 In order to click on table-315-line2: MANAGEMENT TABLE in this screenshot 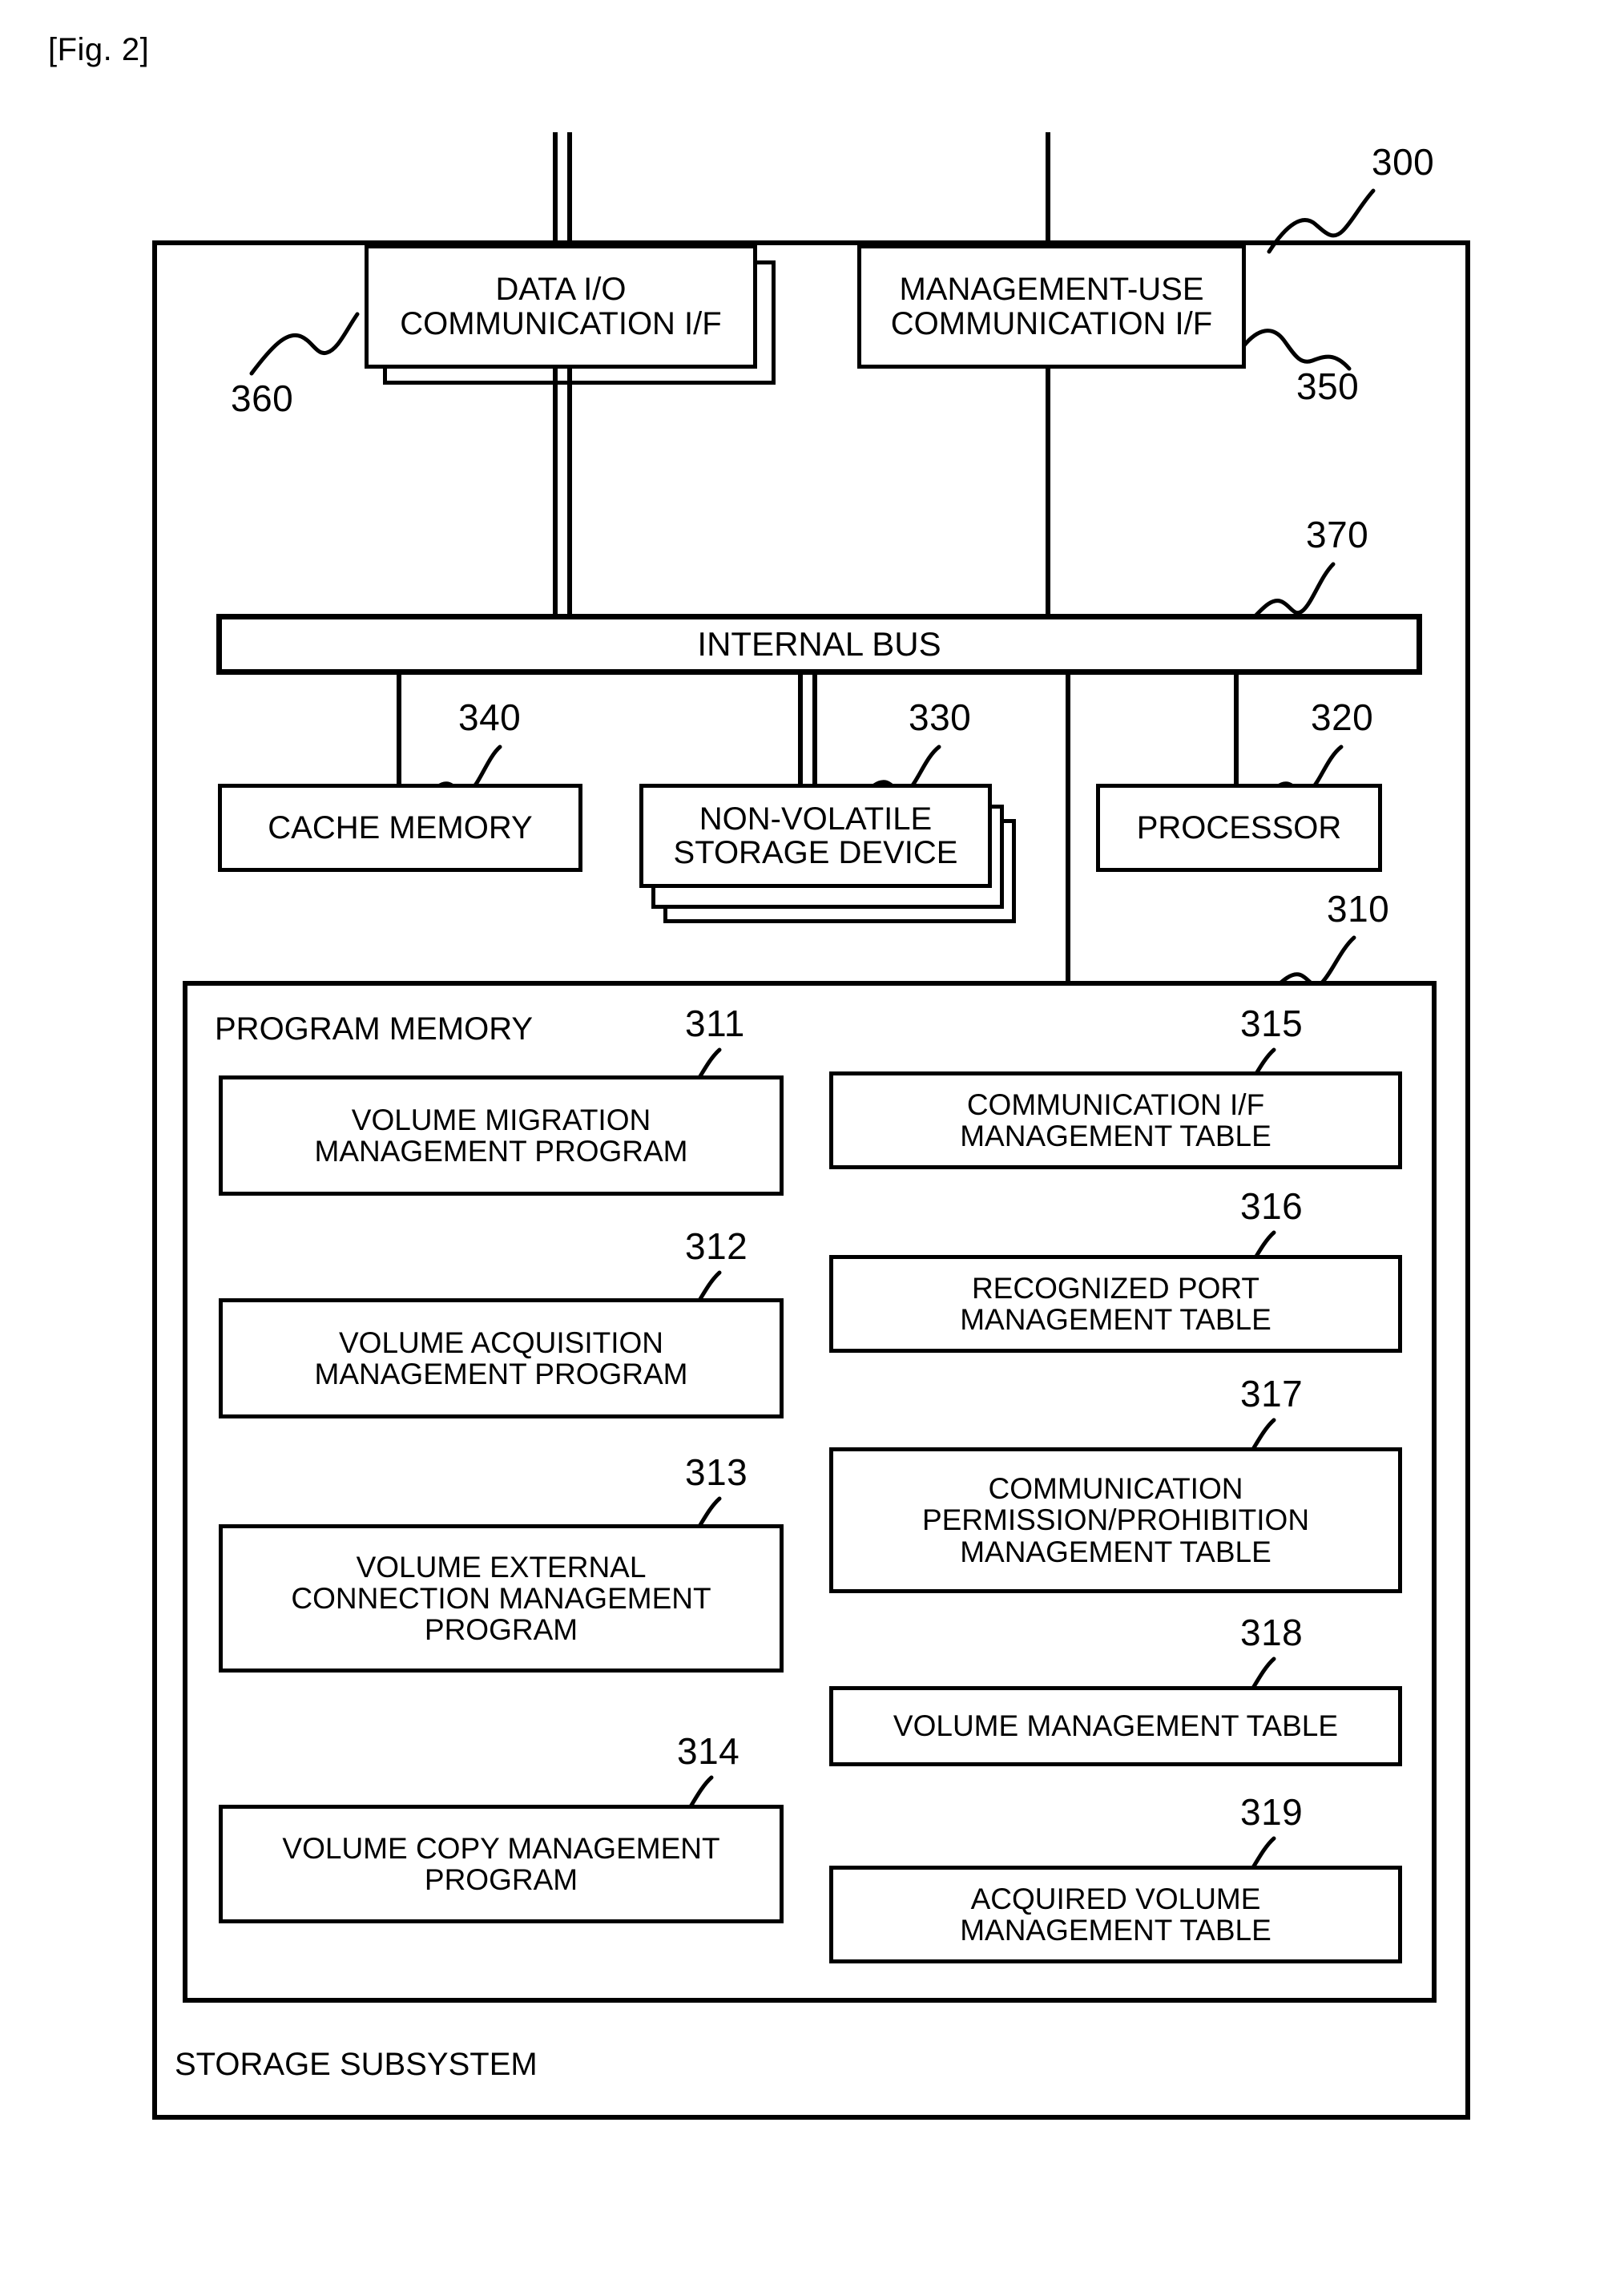, I will do `click(1115, 1136)`.